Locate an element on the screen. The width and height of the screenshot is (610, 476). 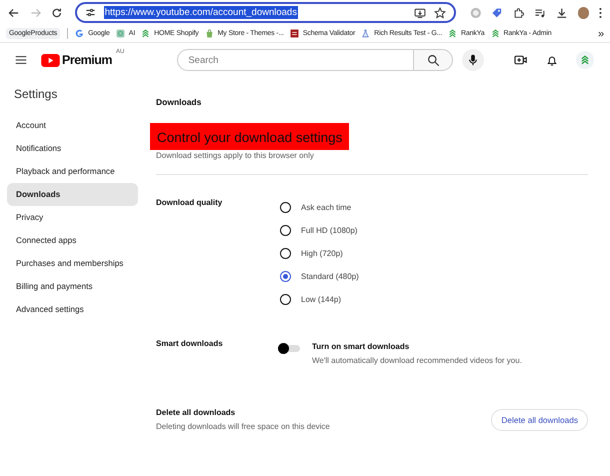
sidebar-item: Billing and payments is located at coordinates (72, 286).